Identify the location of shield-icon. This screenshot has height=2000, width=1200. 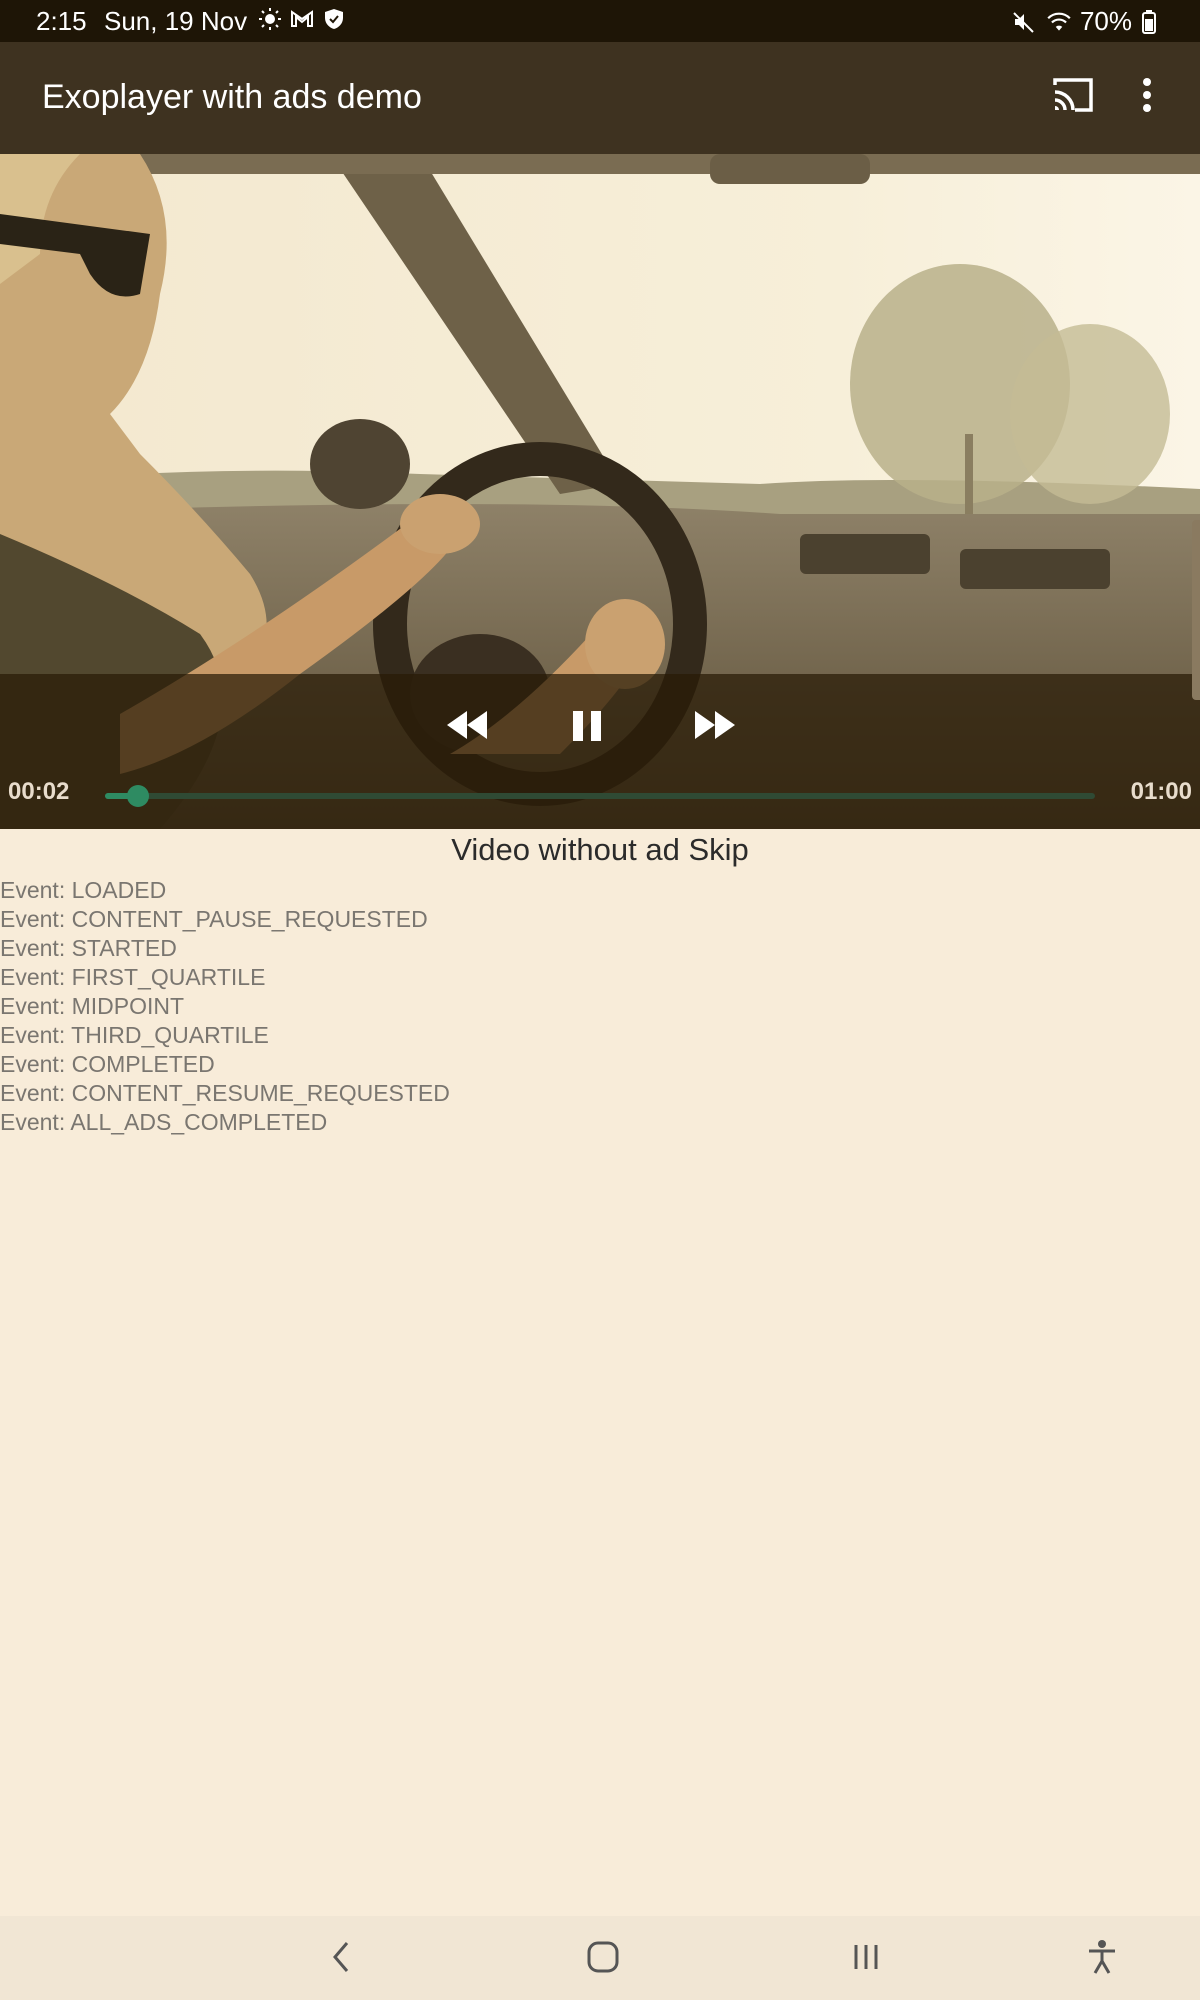
(334, 19).